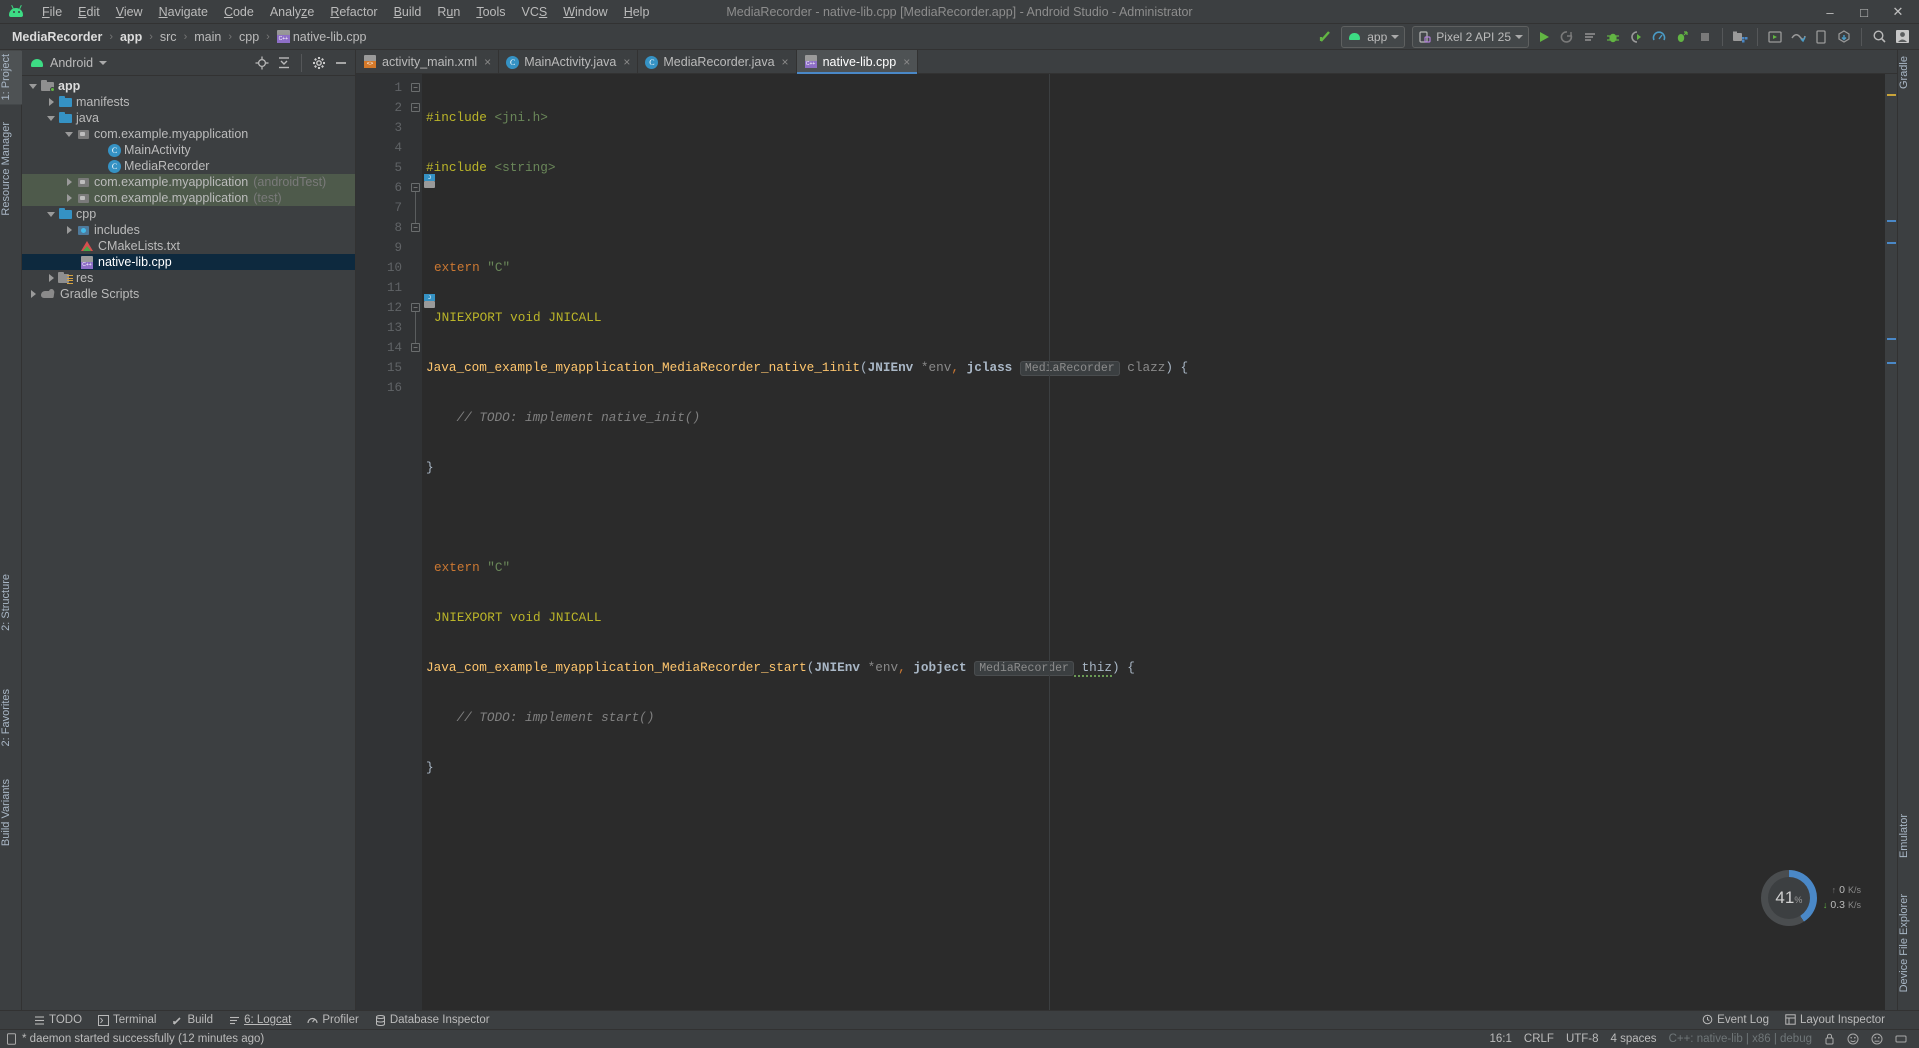 Image resolution: width=1919 pixels, height=1048 pixels. I want to click on sidebar-item-build-variants: Build Variants, so click(11, 812).